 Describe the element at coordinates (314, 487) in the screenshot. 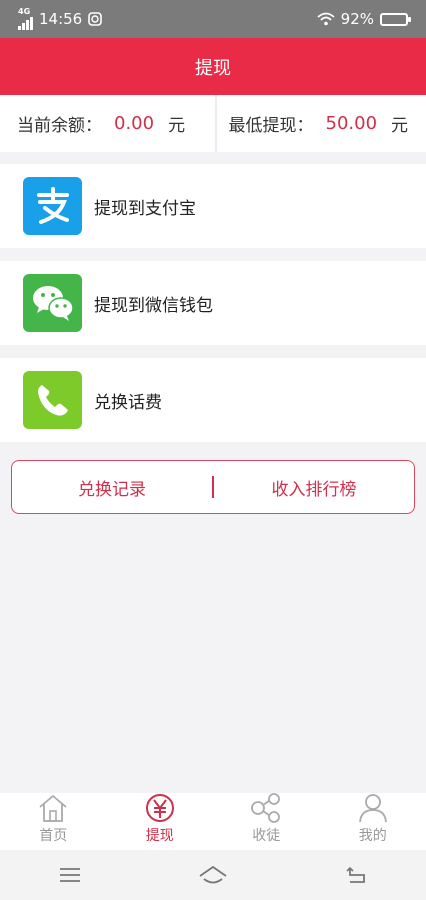

I see `income-ranking-link: 收入排行榜` at that location.